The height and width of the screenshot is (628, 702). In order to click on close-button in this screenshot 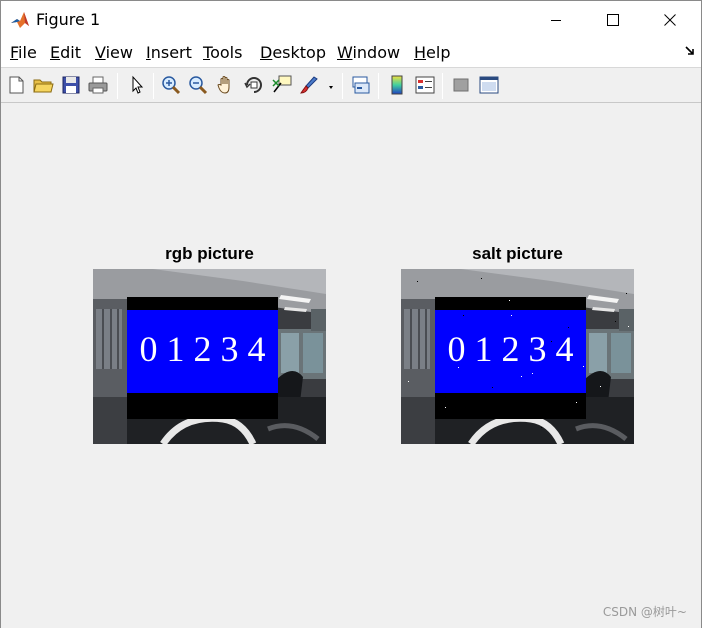, I will do `click(670, 20)`.